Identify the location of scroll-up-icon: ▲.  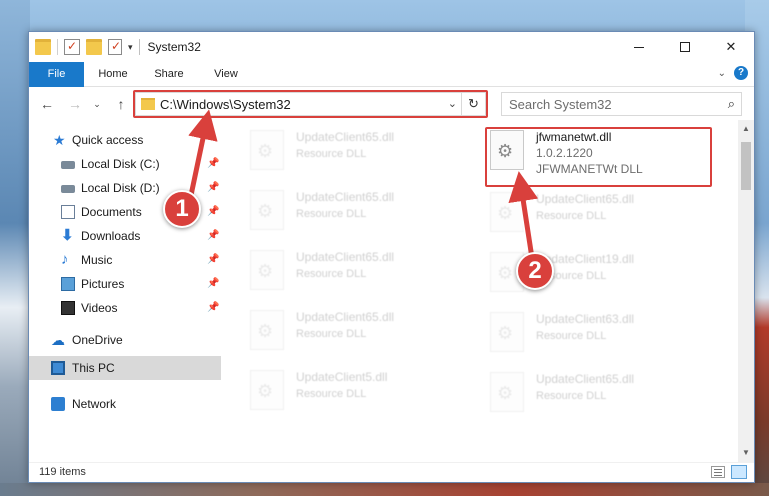
(746, 129).